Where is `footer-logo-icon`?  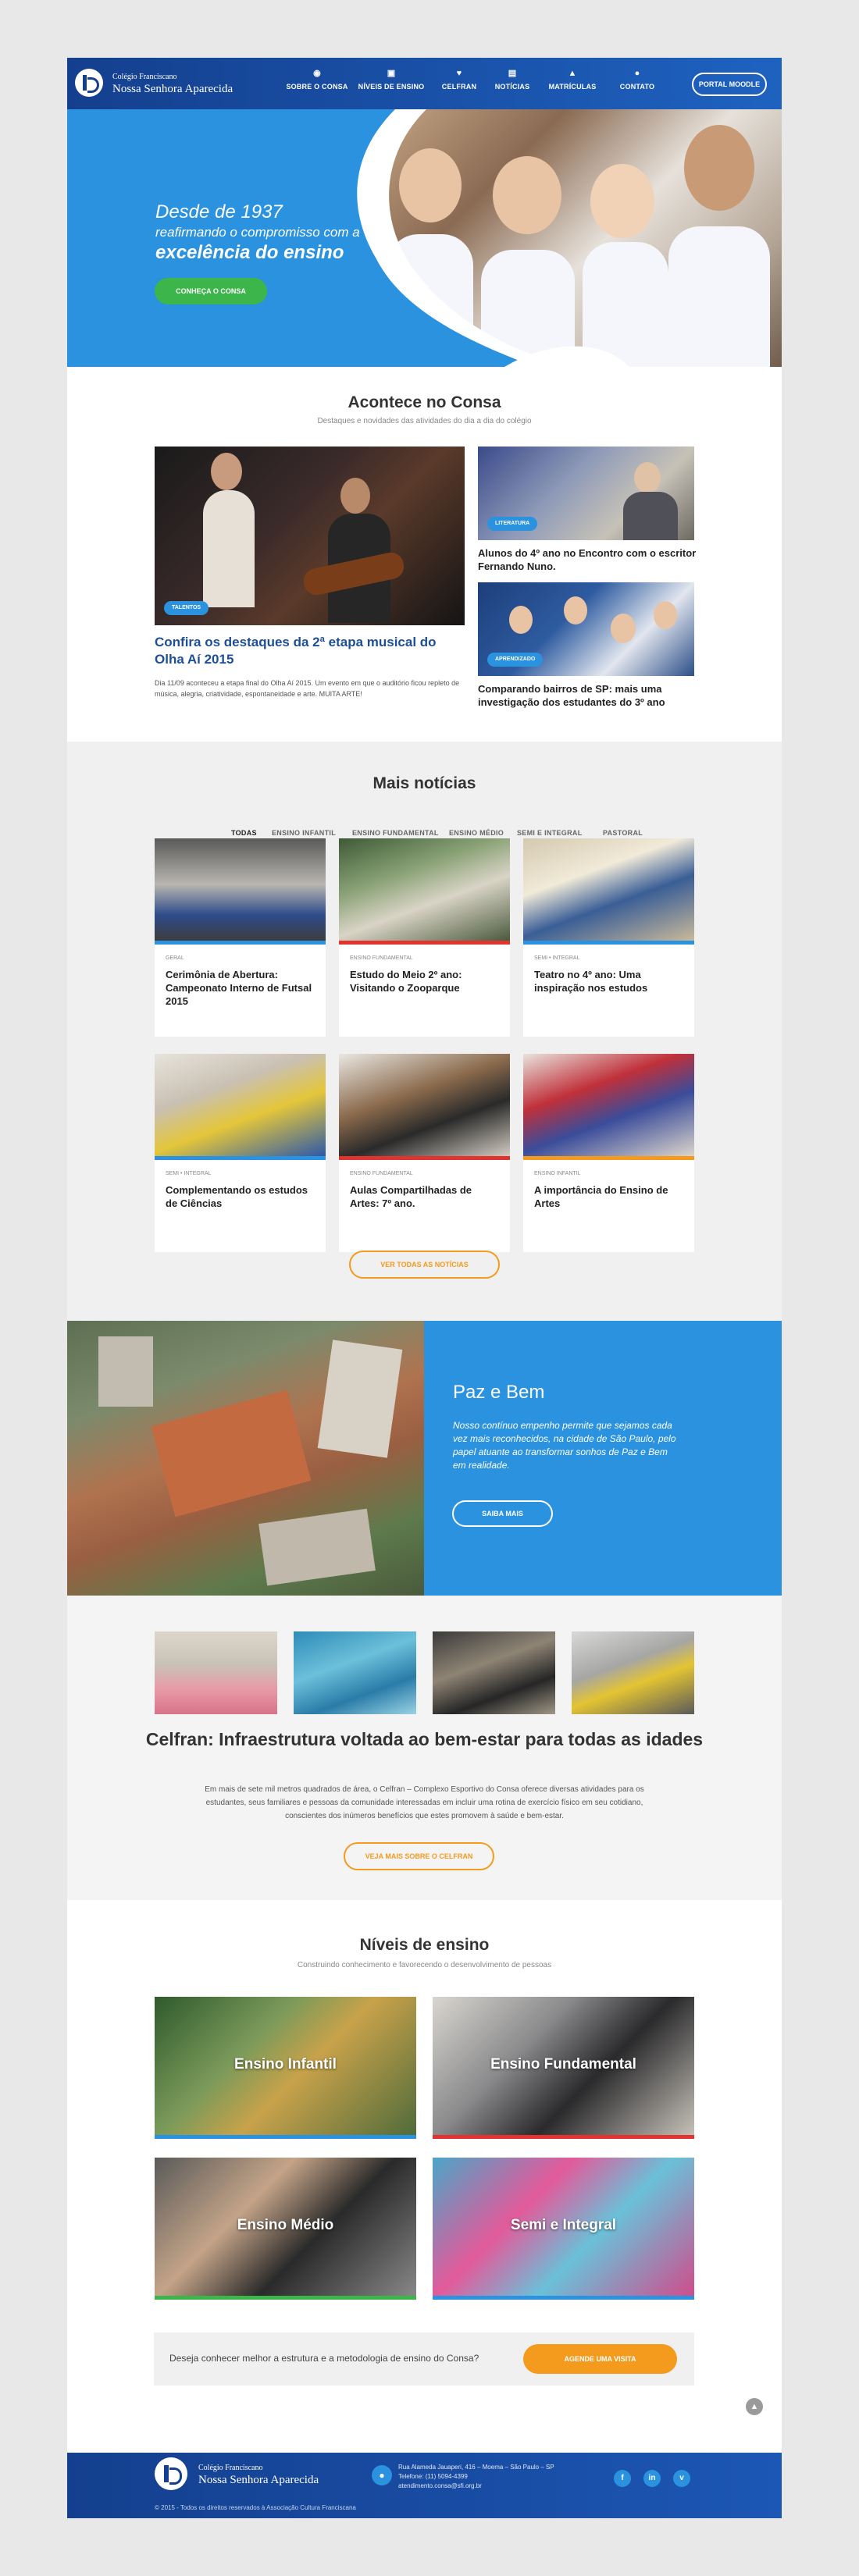 footer-logo-icon is located at coordinates (171, 2473).